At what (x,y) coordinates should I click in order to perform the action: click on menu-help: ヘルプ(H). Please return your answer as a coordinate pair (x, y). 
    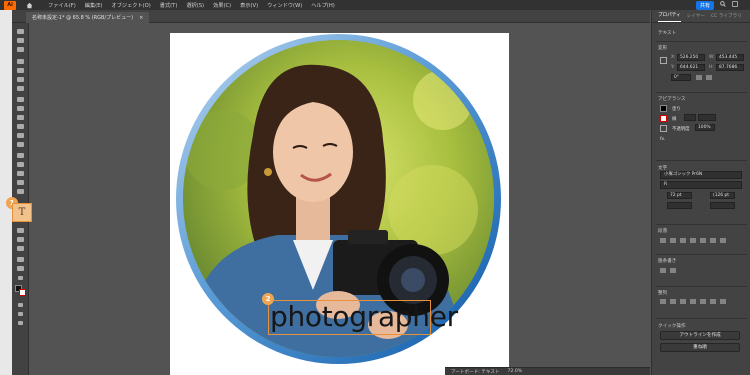
    Looking at the image, I should click on (323, 5).